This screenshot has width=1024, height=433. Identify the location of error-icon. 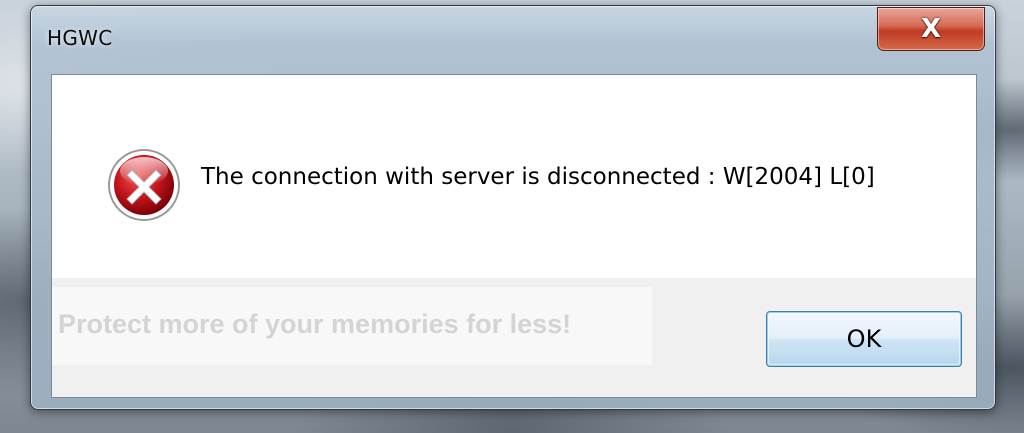
(144, 185).